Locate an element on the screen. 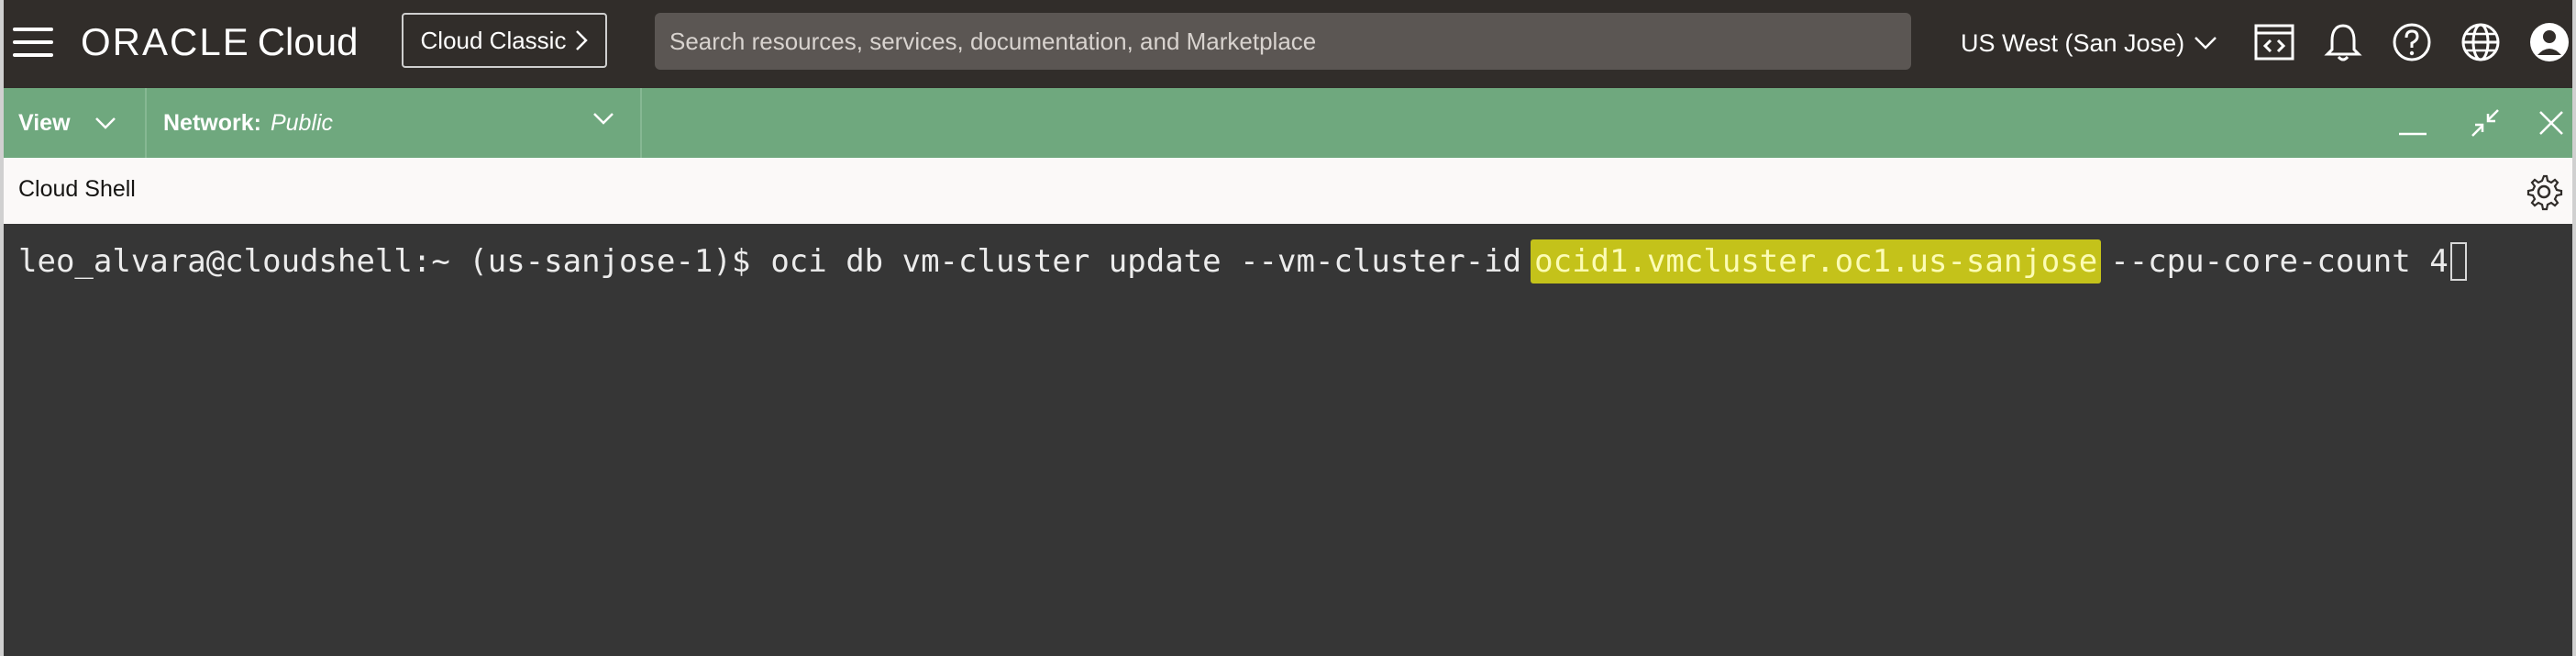 Image resolution: width=2576 pixels, height=656 pixels. help-icon is located at coordinates (2412, 42).